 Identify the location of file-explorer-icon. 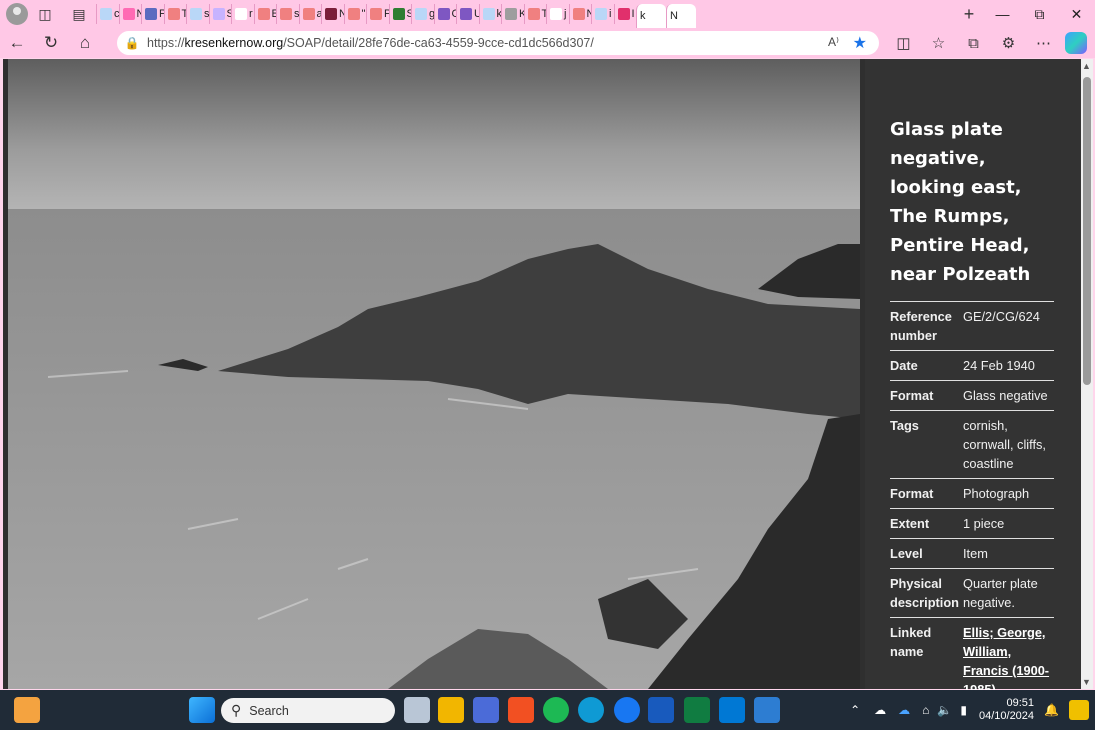
(451, 710).